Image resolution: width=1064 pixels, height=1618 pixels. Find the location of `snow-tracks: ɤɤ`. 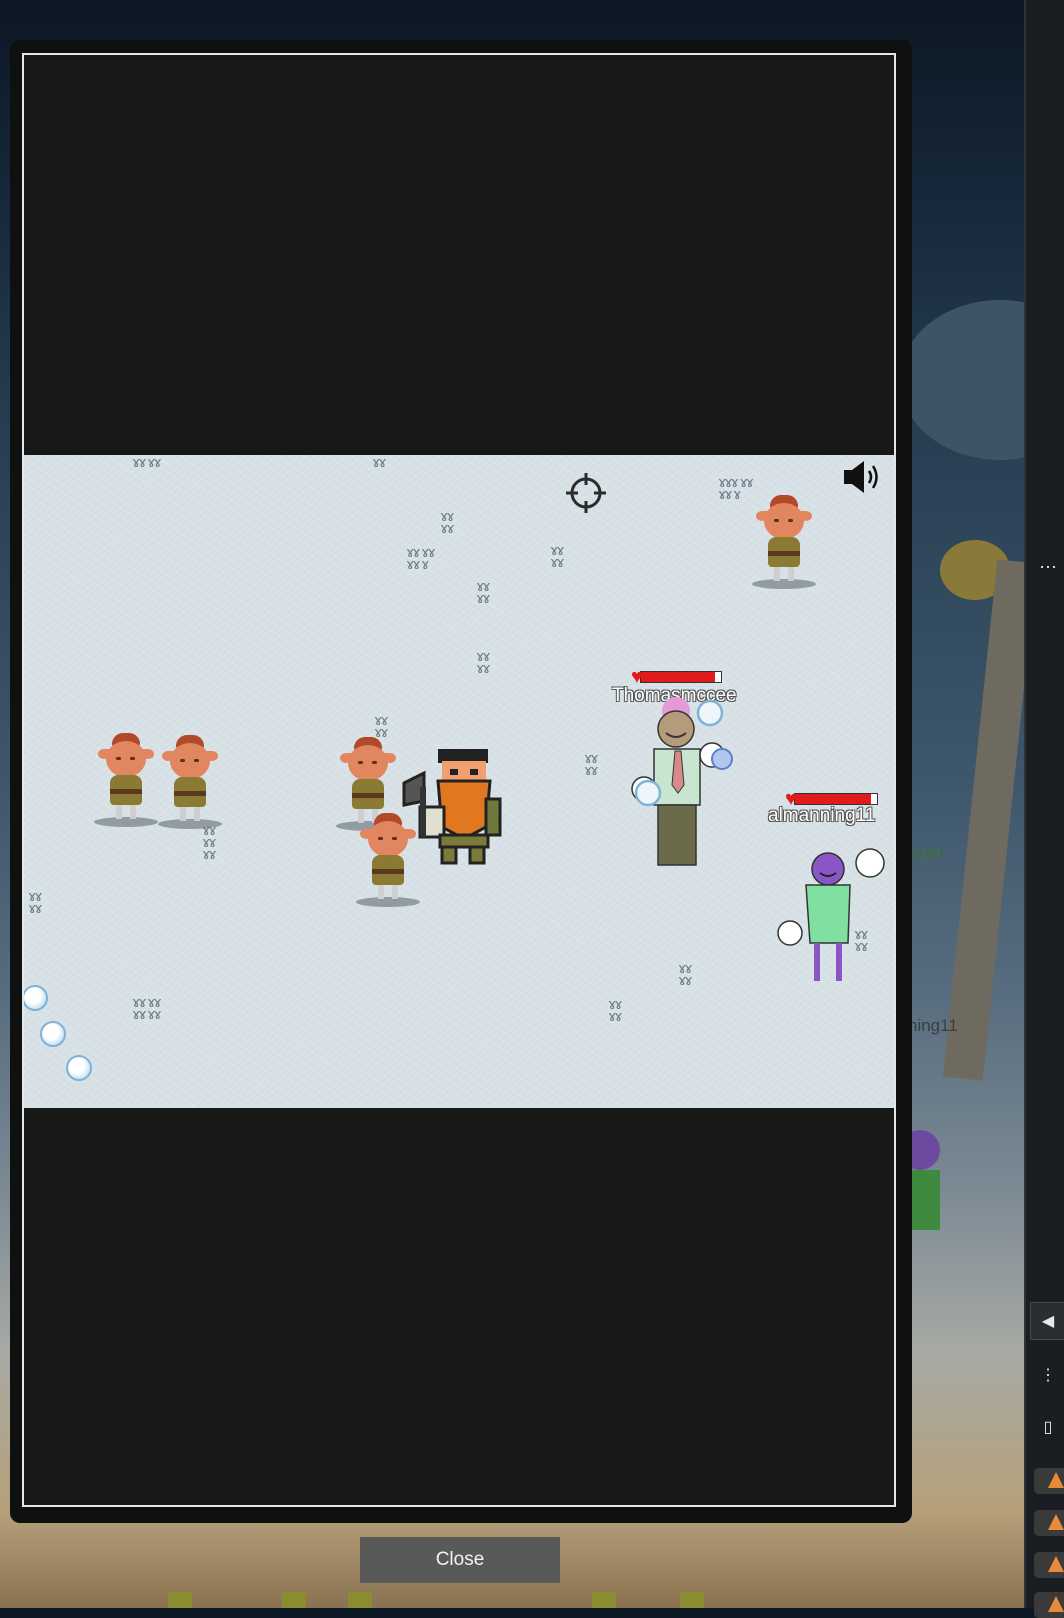

snow-tracks: ɤɤ is located at coordinates (379, 463).